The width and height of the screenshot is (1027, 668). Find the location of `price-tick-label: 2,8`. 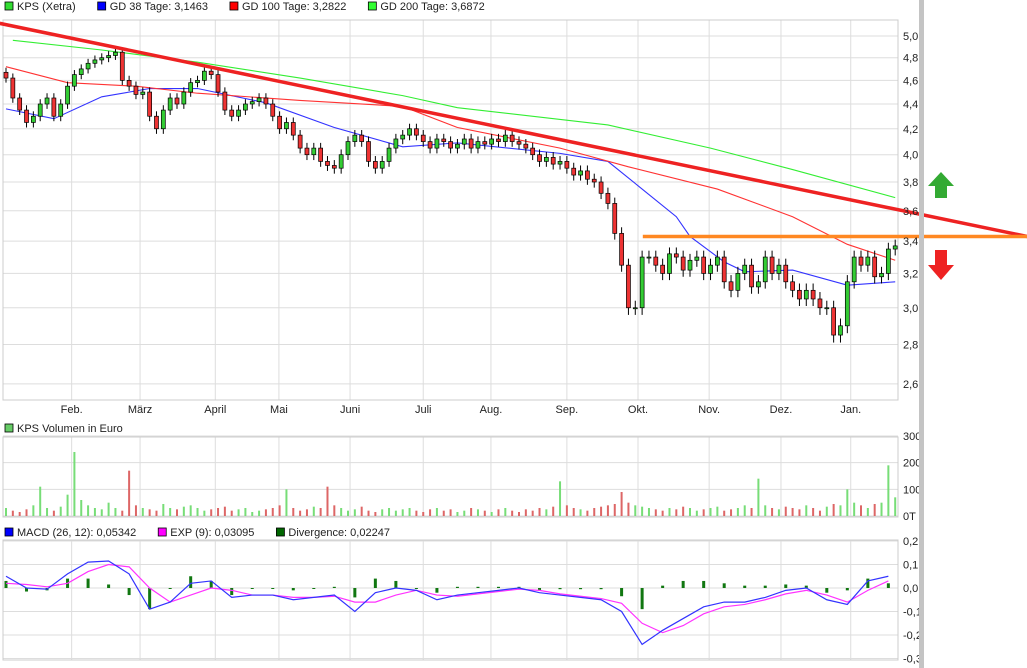

price-tick-label: 2,8 is located at coordinates (910, 345).